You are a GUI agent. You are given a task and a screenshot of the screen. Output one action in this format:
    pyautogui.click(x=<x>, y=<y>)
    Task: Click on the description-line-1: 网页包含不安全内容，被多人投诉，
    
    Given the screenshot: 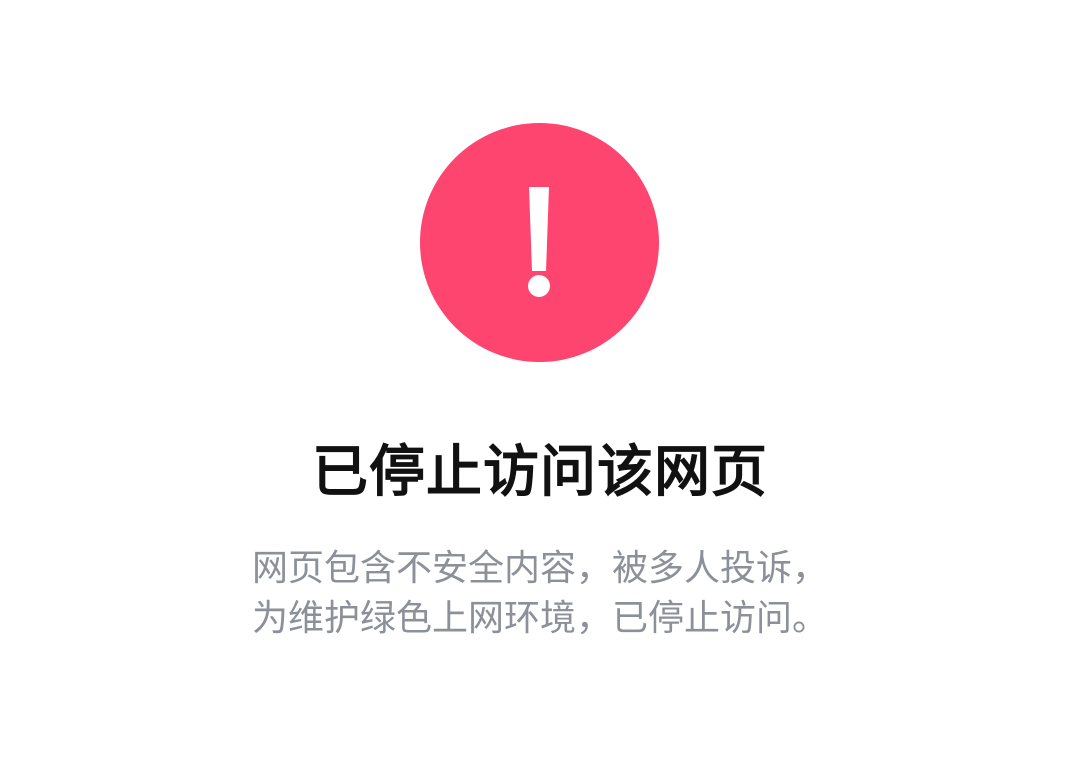 What is the action you would take?
    pyautogui.click(x=539, y=568)
    